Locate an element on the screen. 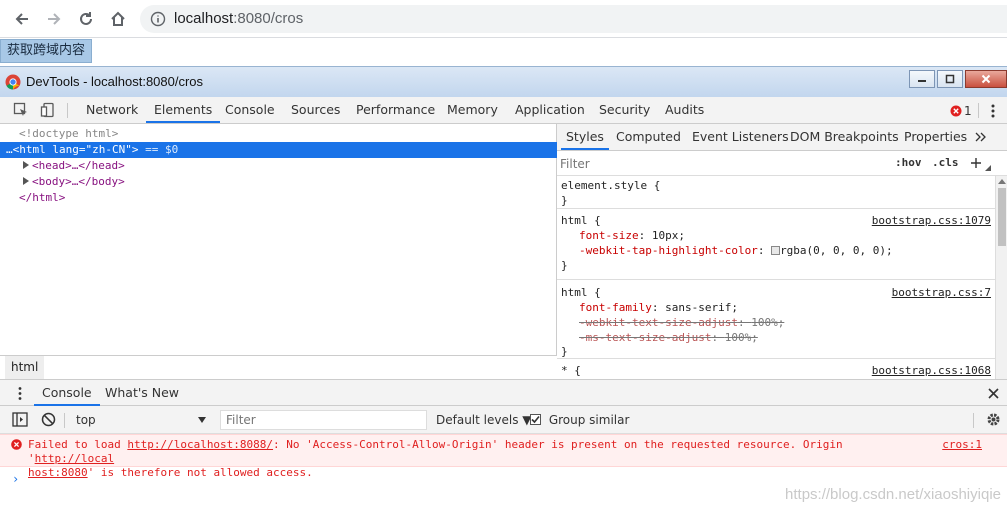 The width and height of the screenshot is (1007, 516). tab-console: Console is located at coordinates (250, 110).